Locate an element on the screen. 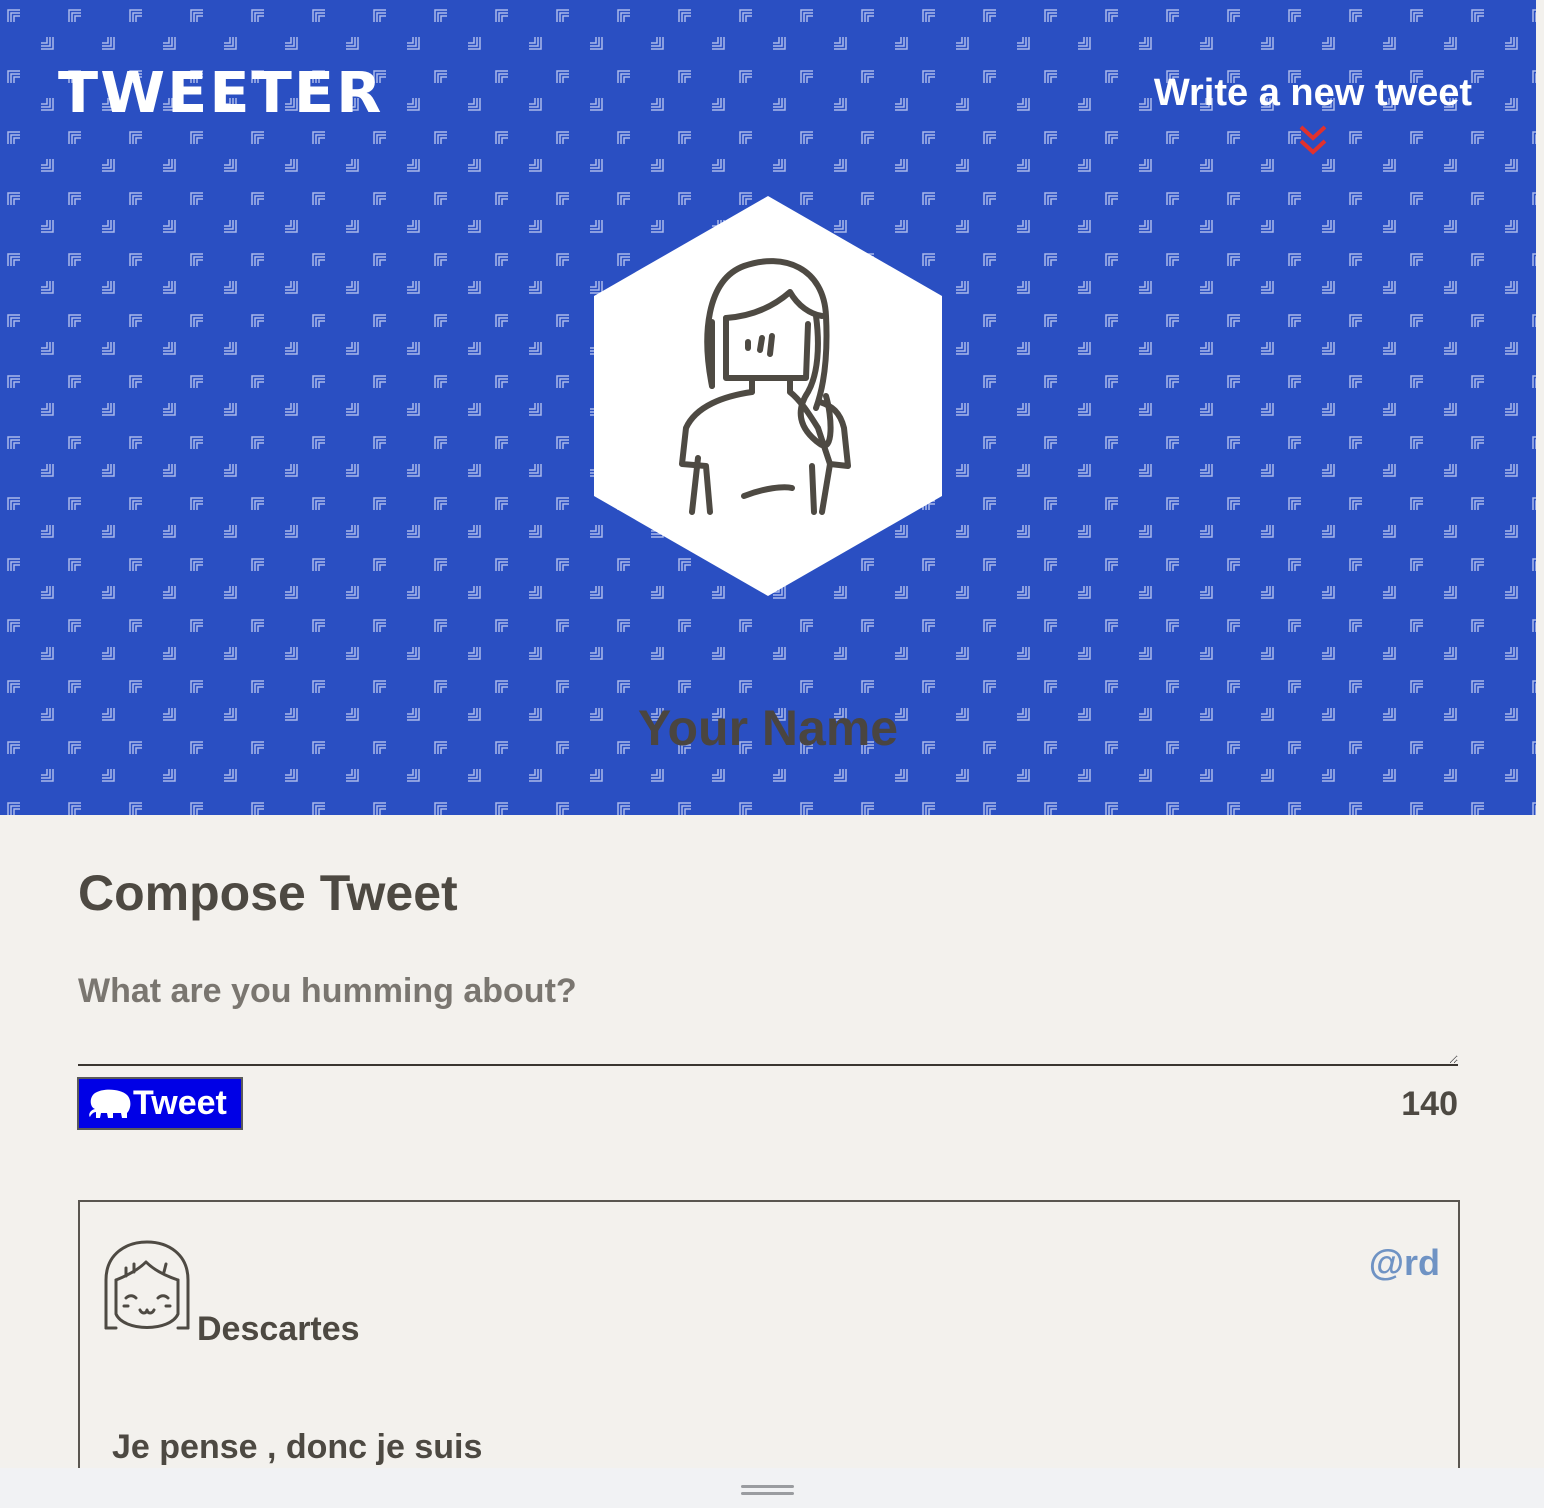  elephant-icon is located at coordinates (110, 1103).